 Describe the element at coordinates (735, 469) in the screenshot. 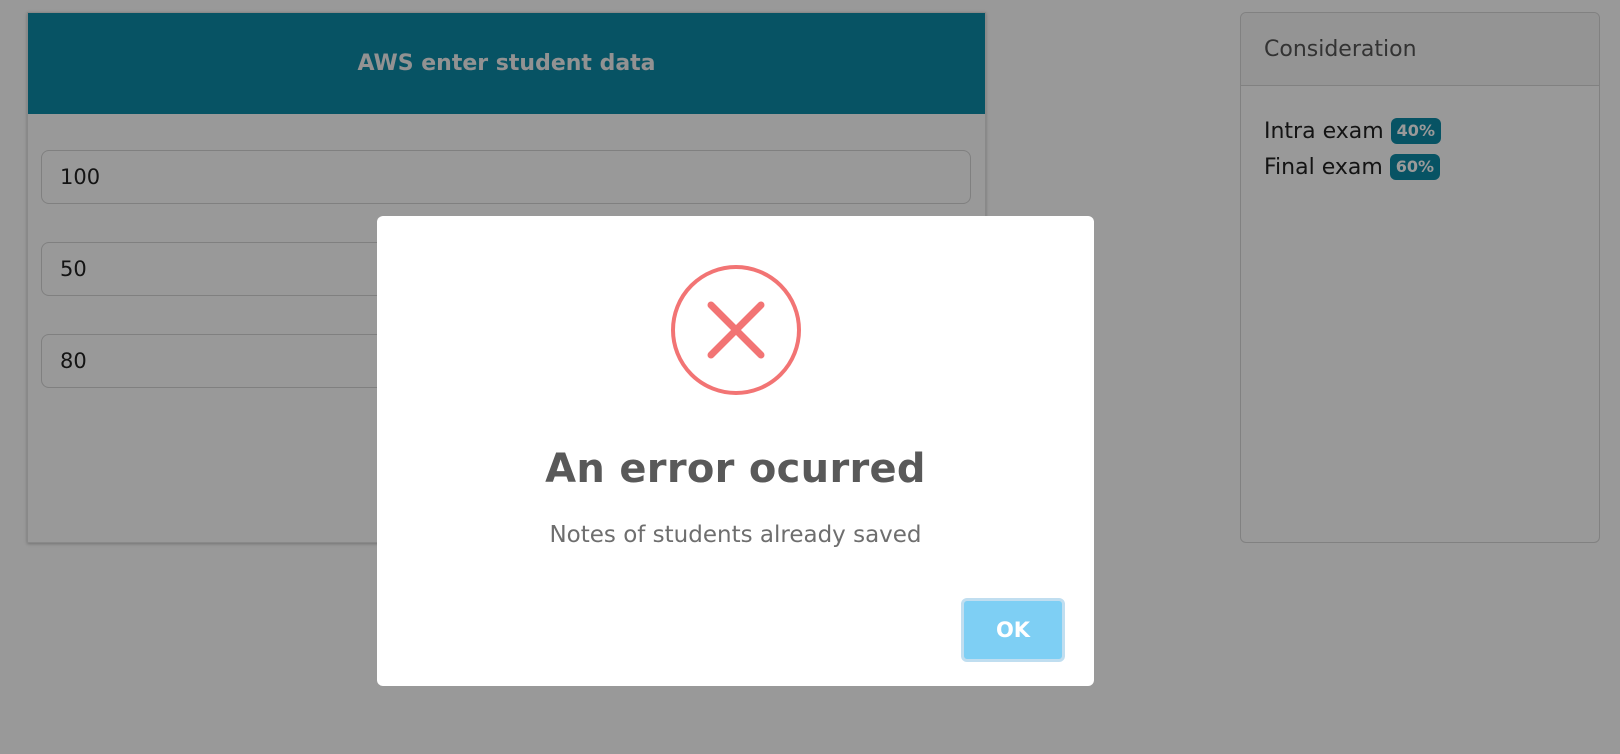

I see `dialog-title: An error ocurred` at that location.